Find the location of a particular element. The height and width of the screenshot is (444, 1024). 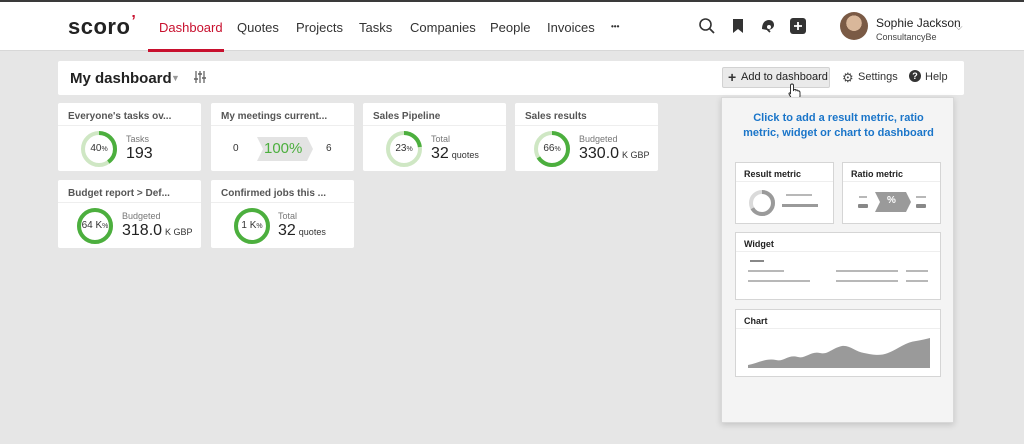

ring-label: 40% is located at coordinates (99, 148).